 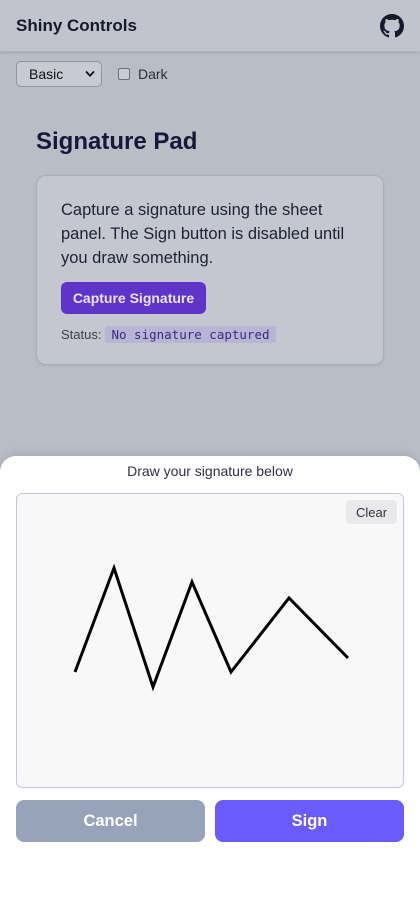 I want to click on sign-button: Sign, so click(x=309, y=821).